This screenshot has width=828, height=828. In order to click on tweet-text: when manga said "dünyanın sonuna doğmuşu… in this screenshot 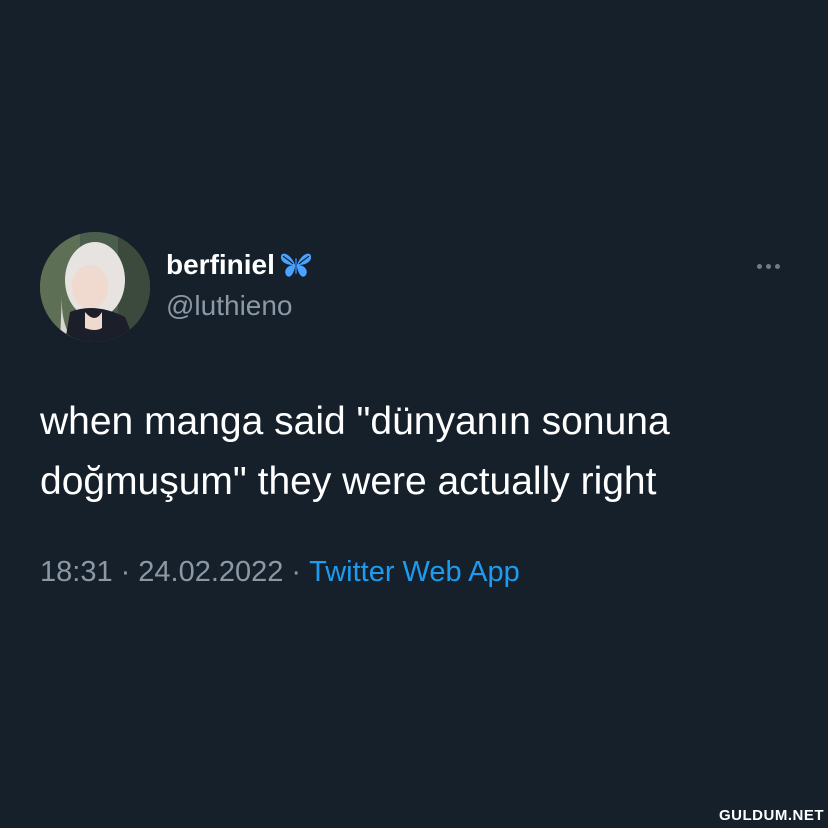, I will do `click(420, 452)`.